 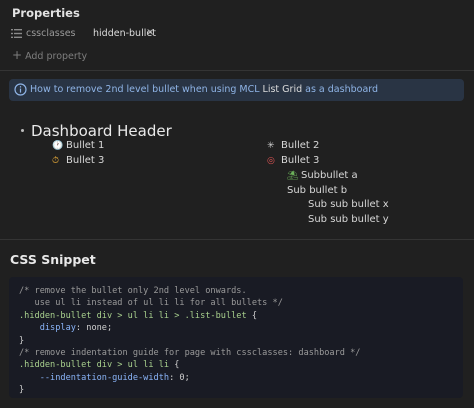 I want to click on bullet-dot, so click(x=22, y=130).